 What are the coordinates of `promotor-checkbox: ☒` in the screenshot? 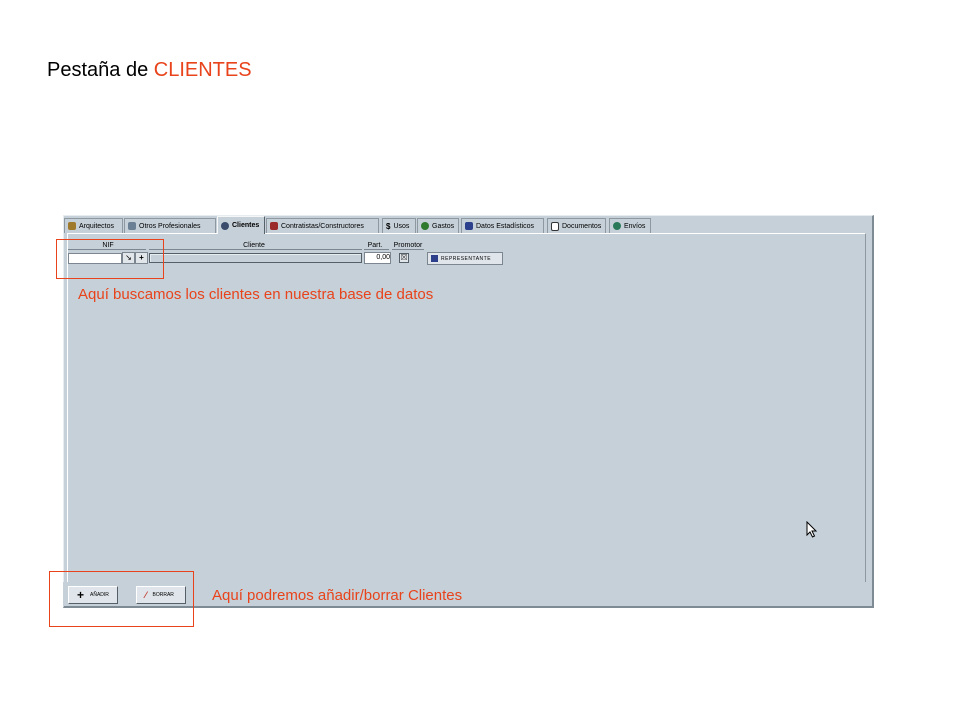 It's located at (404, 258).